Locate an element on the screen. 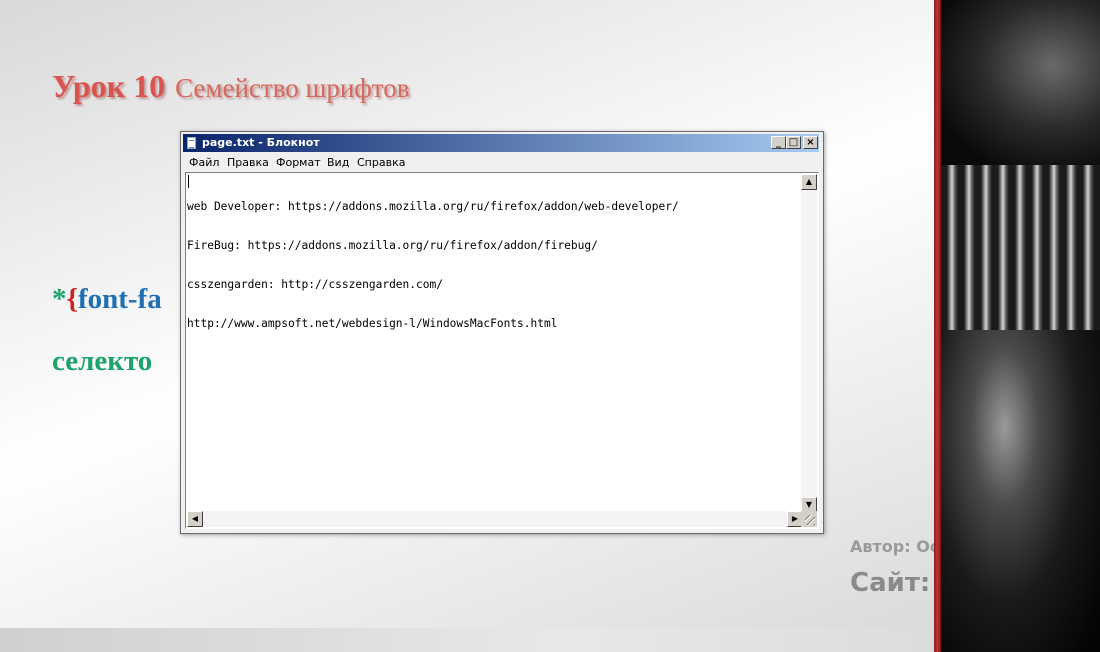 The width and height of the screenshot is (1100, 652). window-title: page.txt - Блокнот is located at coordinates (261, 142).